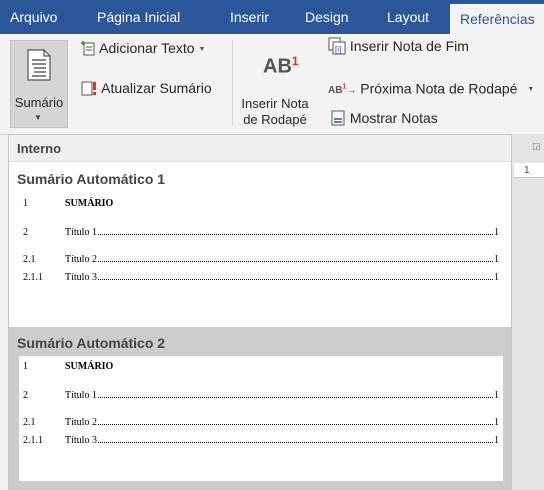  Describe the element at coordinates (249, 17) in the screenshot. I see `tab-inserir: Inserir` at that location.